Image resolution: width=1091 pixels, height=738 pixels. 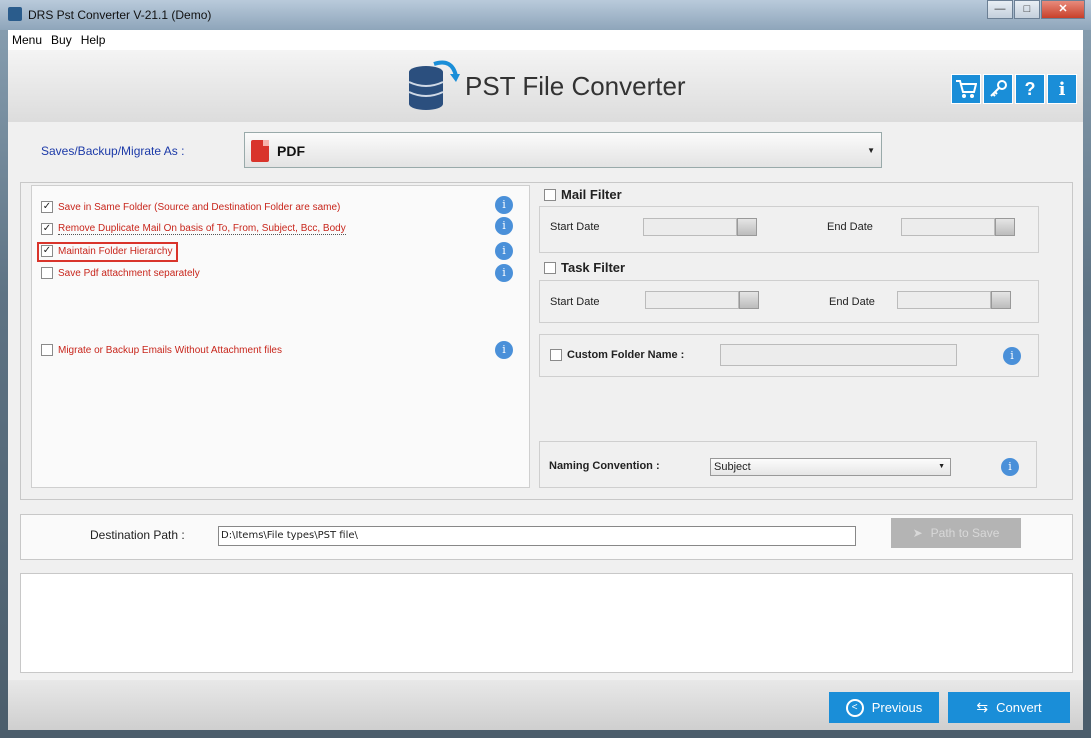 What do you see at coordinates (575, 227) in the screenshot?
I see `mail-start-date-label: Start Date` at bounding box center [575, 227].